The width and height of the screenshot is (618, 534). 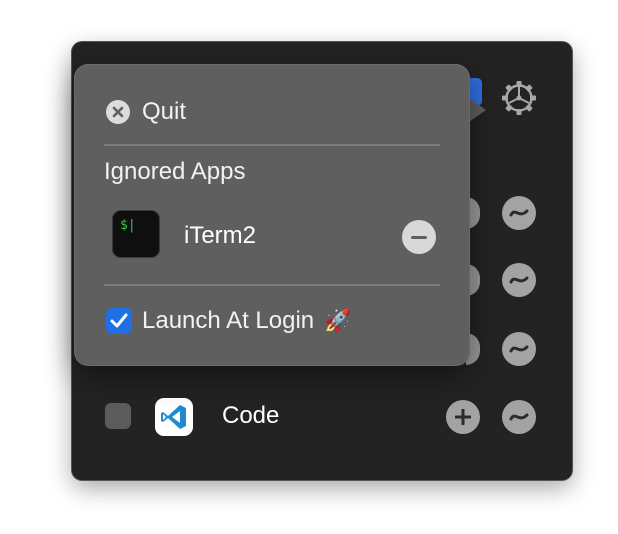 I want to click on rocket-emoji: 🚀, so click(x=338, y=320).